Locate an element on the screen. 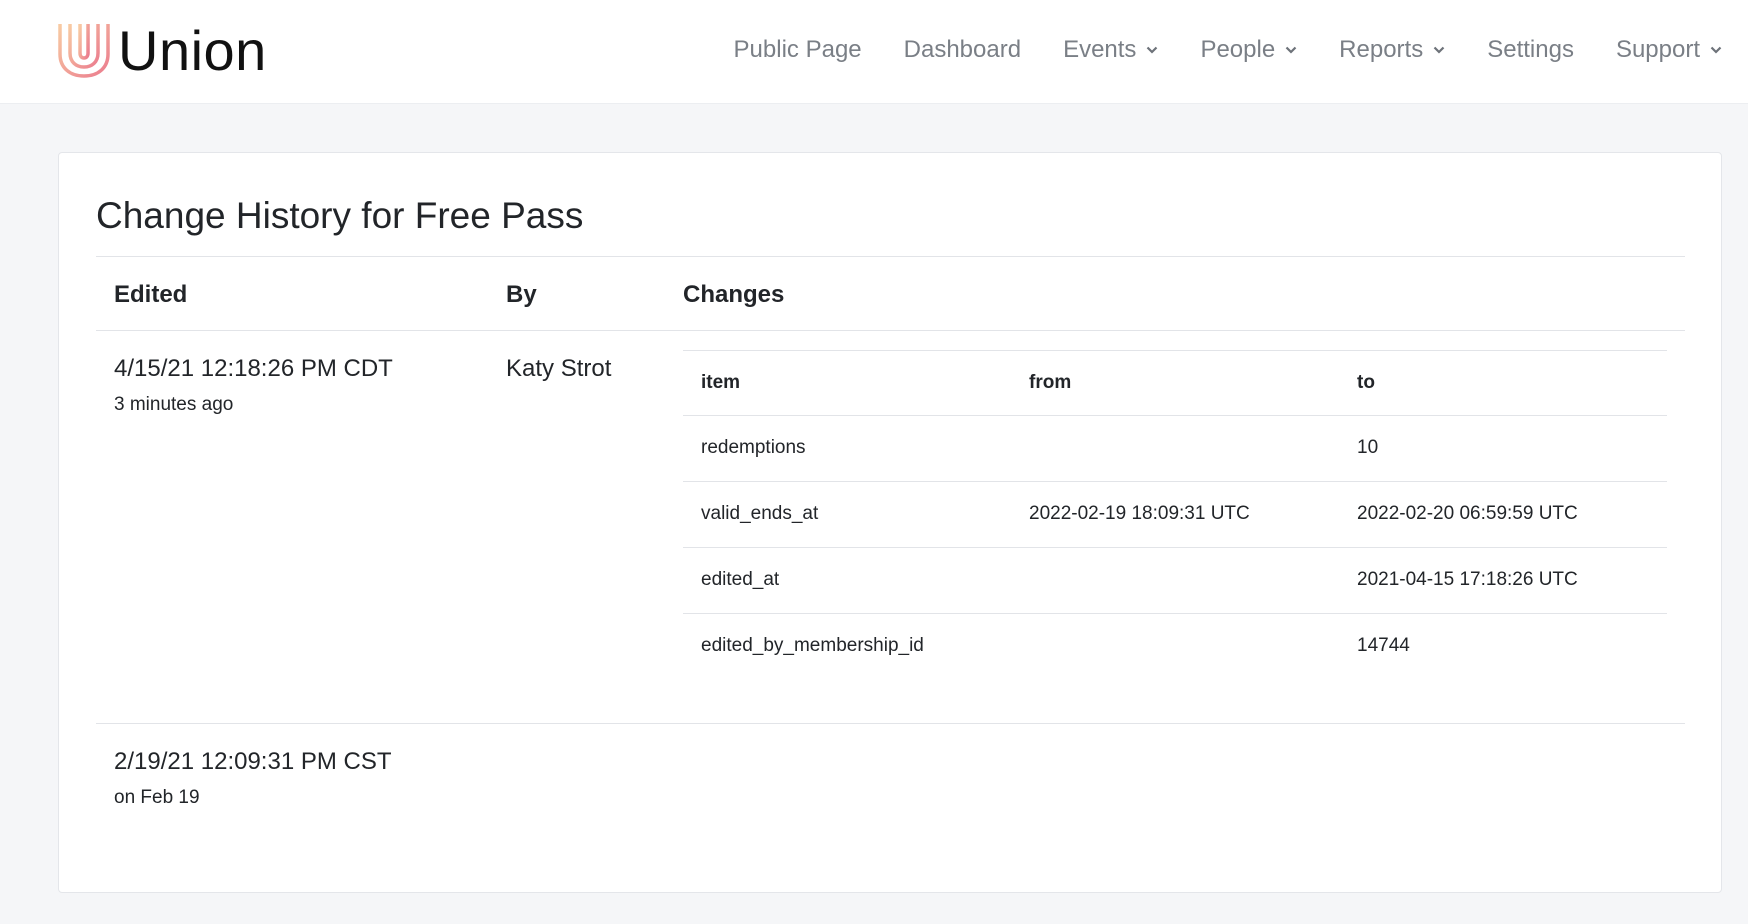  nav-events-dropdown: Events is located at coordinates (1110, 50).